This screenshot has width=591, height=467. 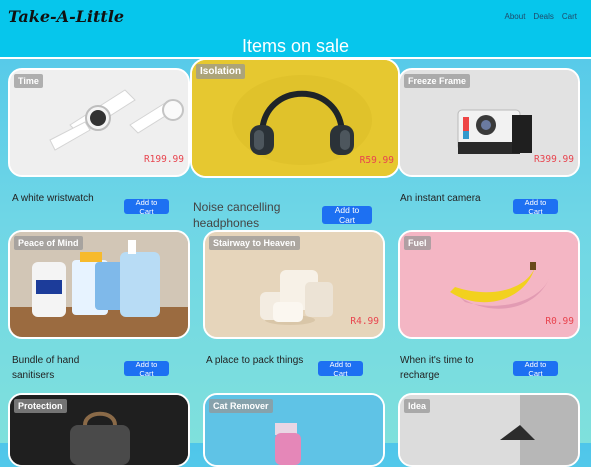 I want to click on nav-link-deals: Deals, so click(x=543, y=16).